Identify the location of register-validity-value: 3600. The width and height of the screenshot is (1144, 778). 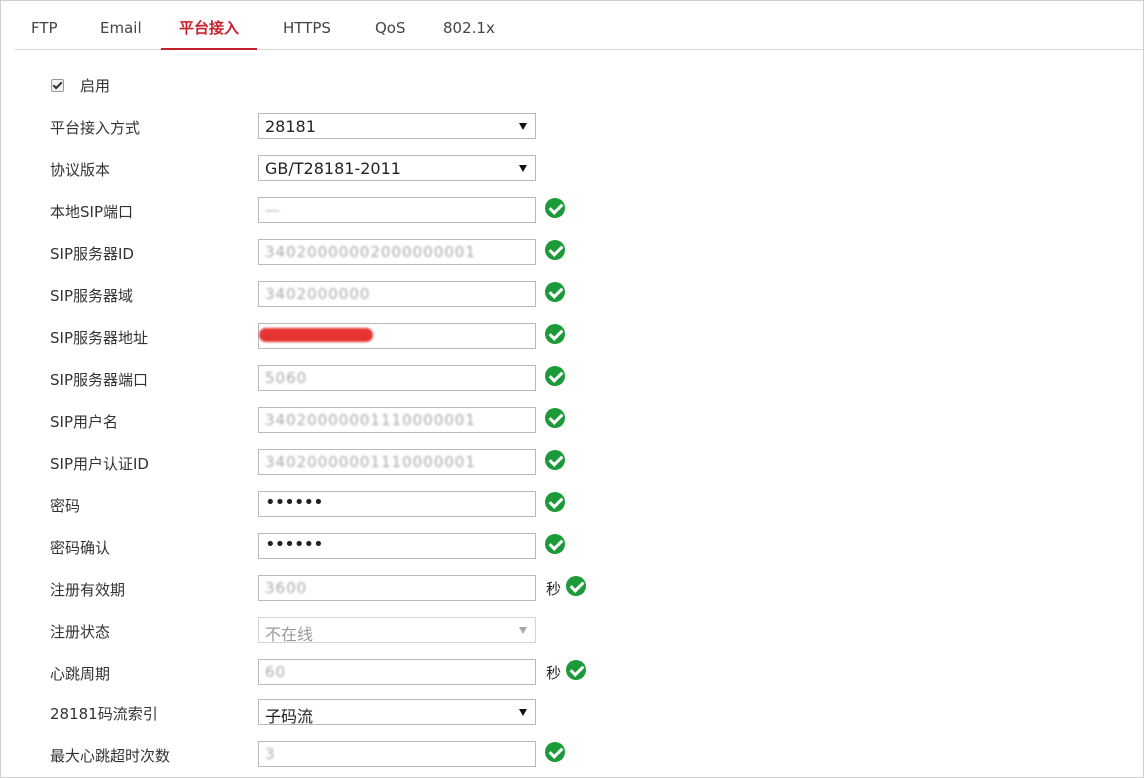
(286, 588).